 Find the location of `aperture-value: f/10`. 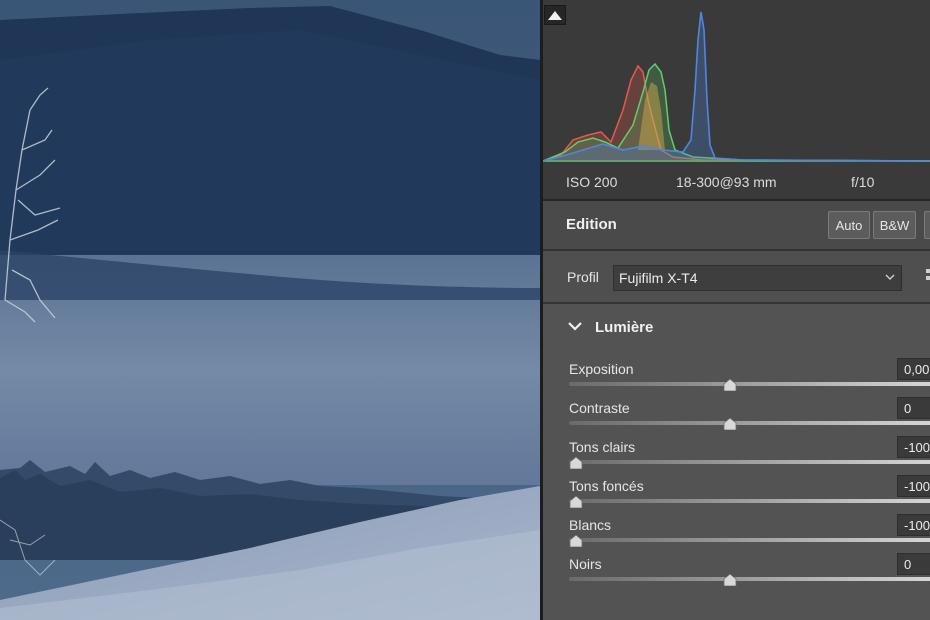

aperture-value: f/10 is located at coordinates (863, 182).